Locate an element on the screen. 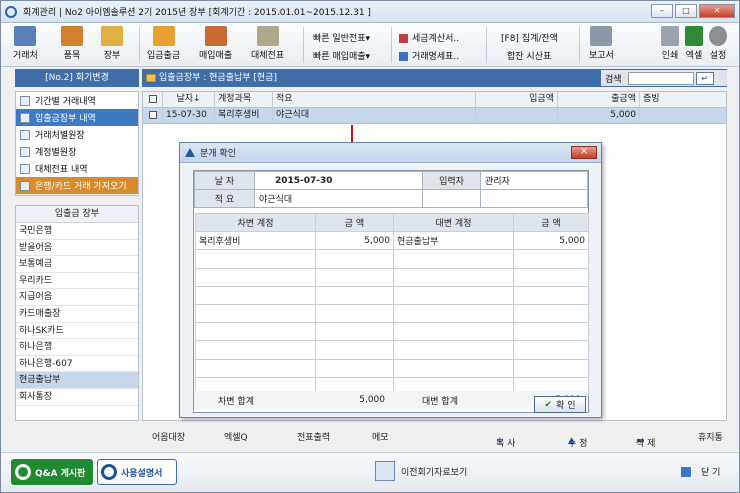 This screenshot has width=740, height=493. warning-icon is located at coordinates (190, 152).